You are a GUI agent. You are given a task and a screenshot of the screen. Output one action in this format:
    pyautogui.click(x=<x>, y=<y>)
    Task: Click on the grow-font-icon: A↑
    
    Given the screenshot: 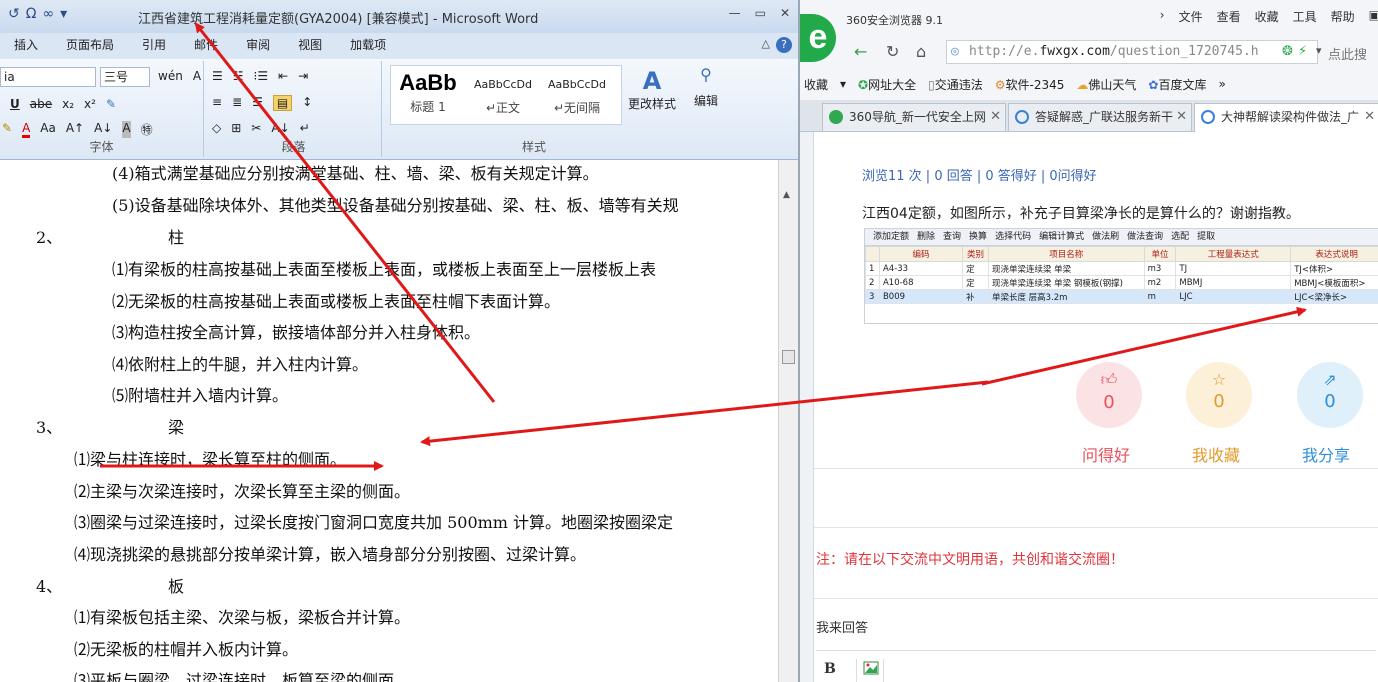 What is the action you would take?
    pyautogui.click(x=75, y=129)
    